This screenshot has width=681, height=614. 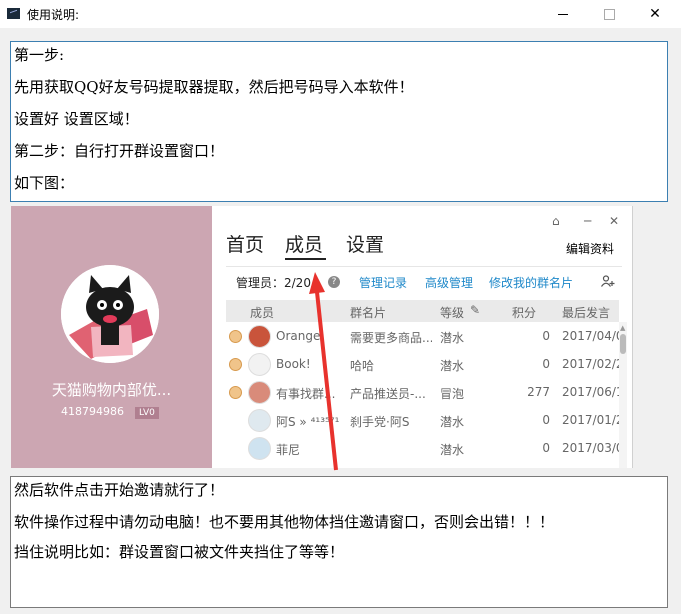 I want to click on instruction-line: 然后软件点击开始邀请就行了！, so click(x=119, y=490).